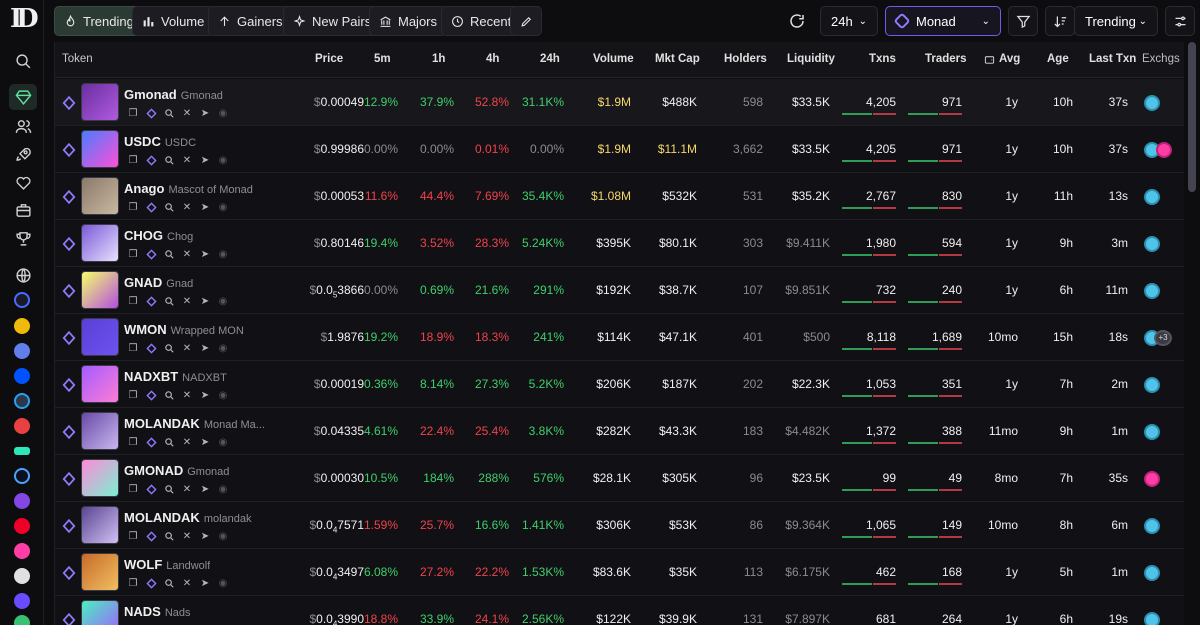  Describe the element at coordinates (946, 59) in the screenshot. I see `col-traders: Traders` at that location.